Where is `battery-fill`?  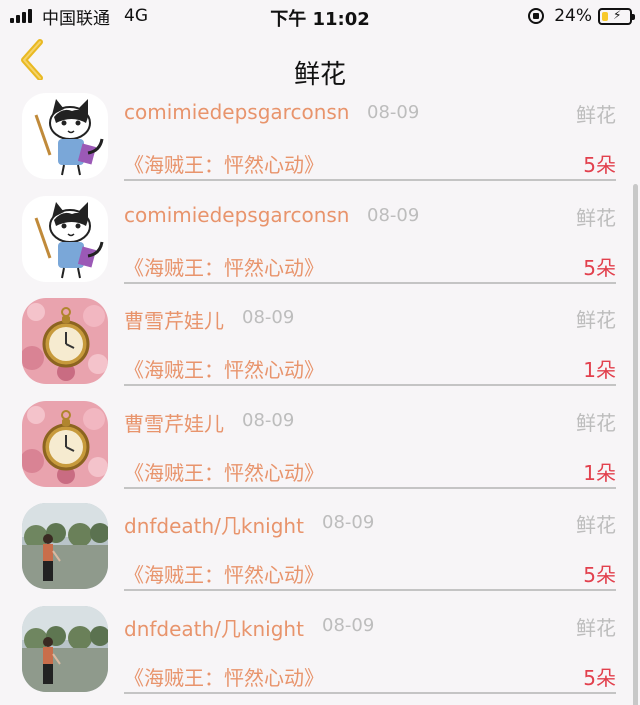
battery-fill is located at coordinates (605, 16).